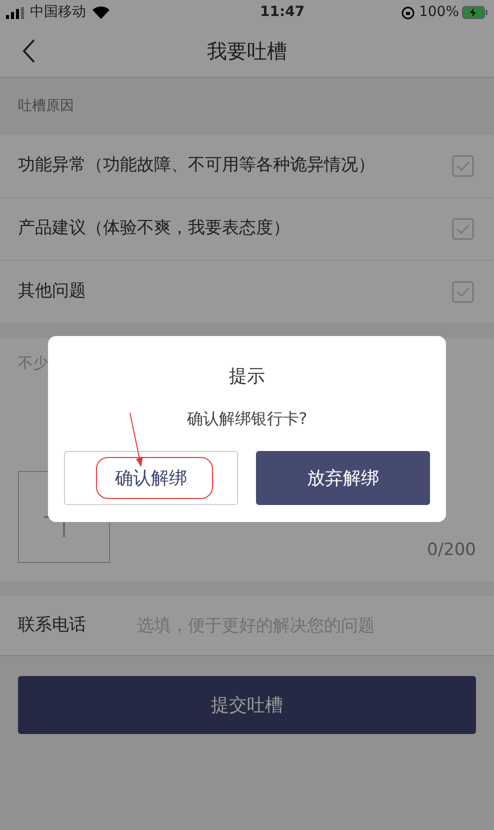 The image size is (494, 830). Describe the element at coordinates (343, 478) in the screenshot. I see `dialog-button: 放弃解绑` at that location.